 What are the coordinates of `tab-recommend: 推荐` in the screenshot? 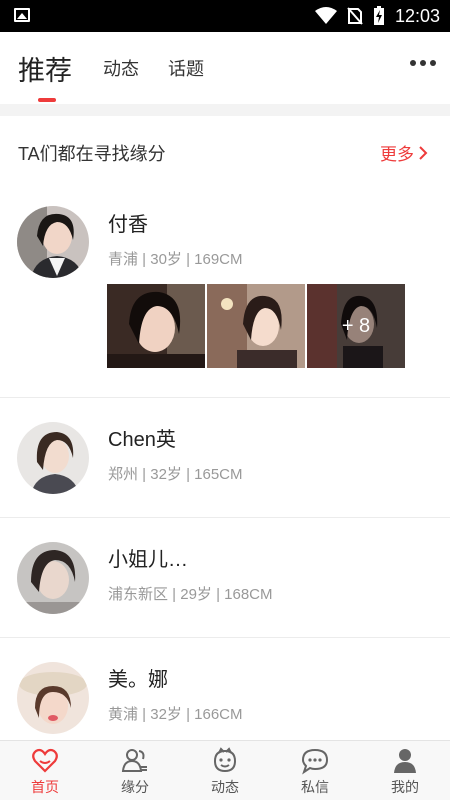 It's located at (45, 68).